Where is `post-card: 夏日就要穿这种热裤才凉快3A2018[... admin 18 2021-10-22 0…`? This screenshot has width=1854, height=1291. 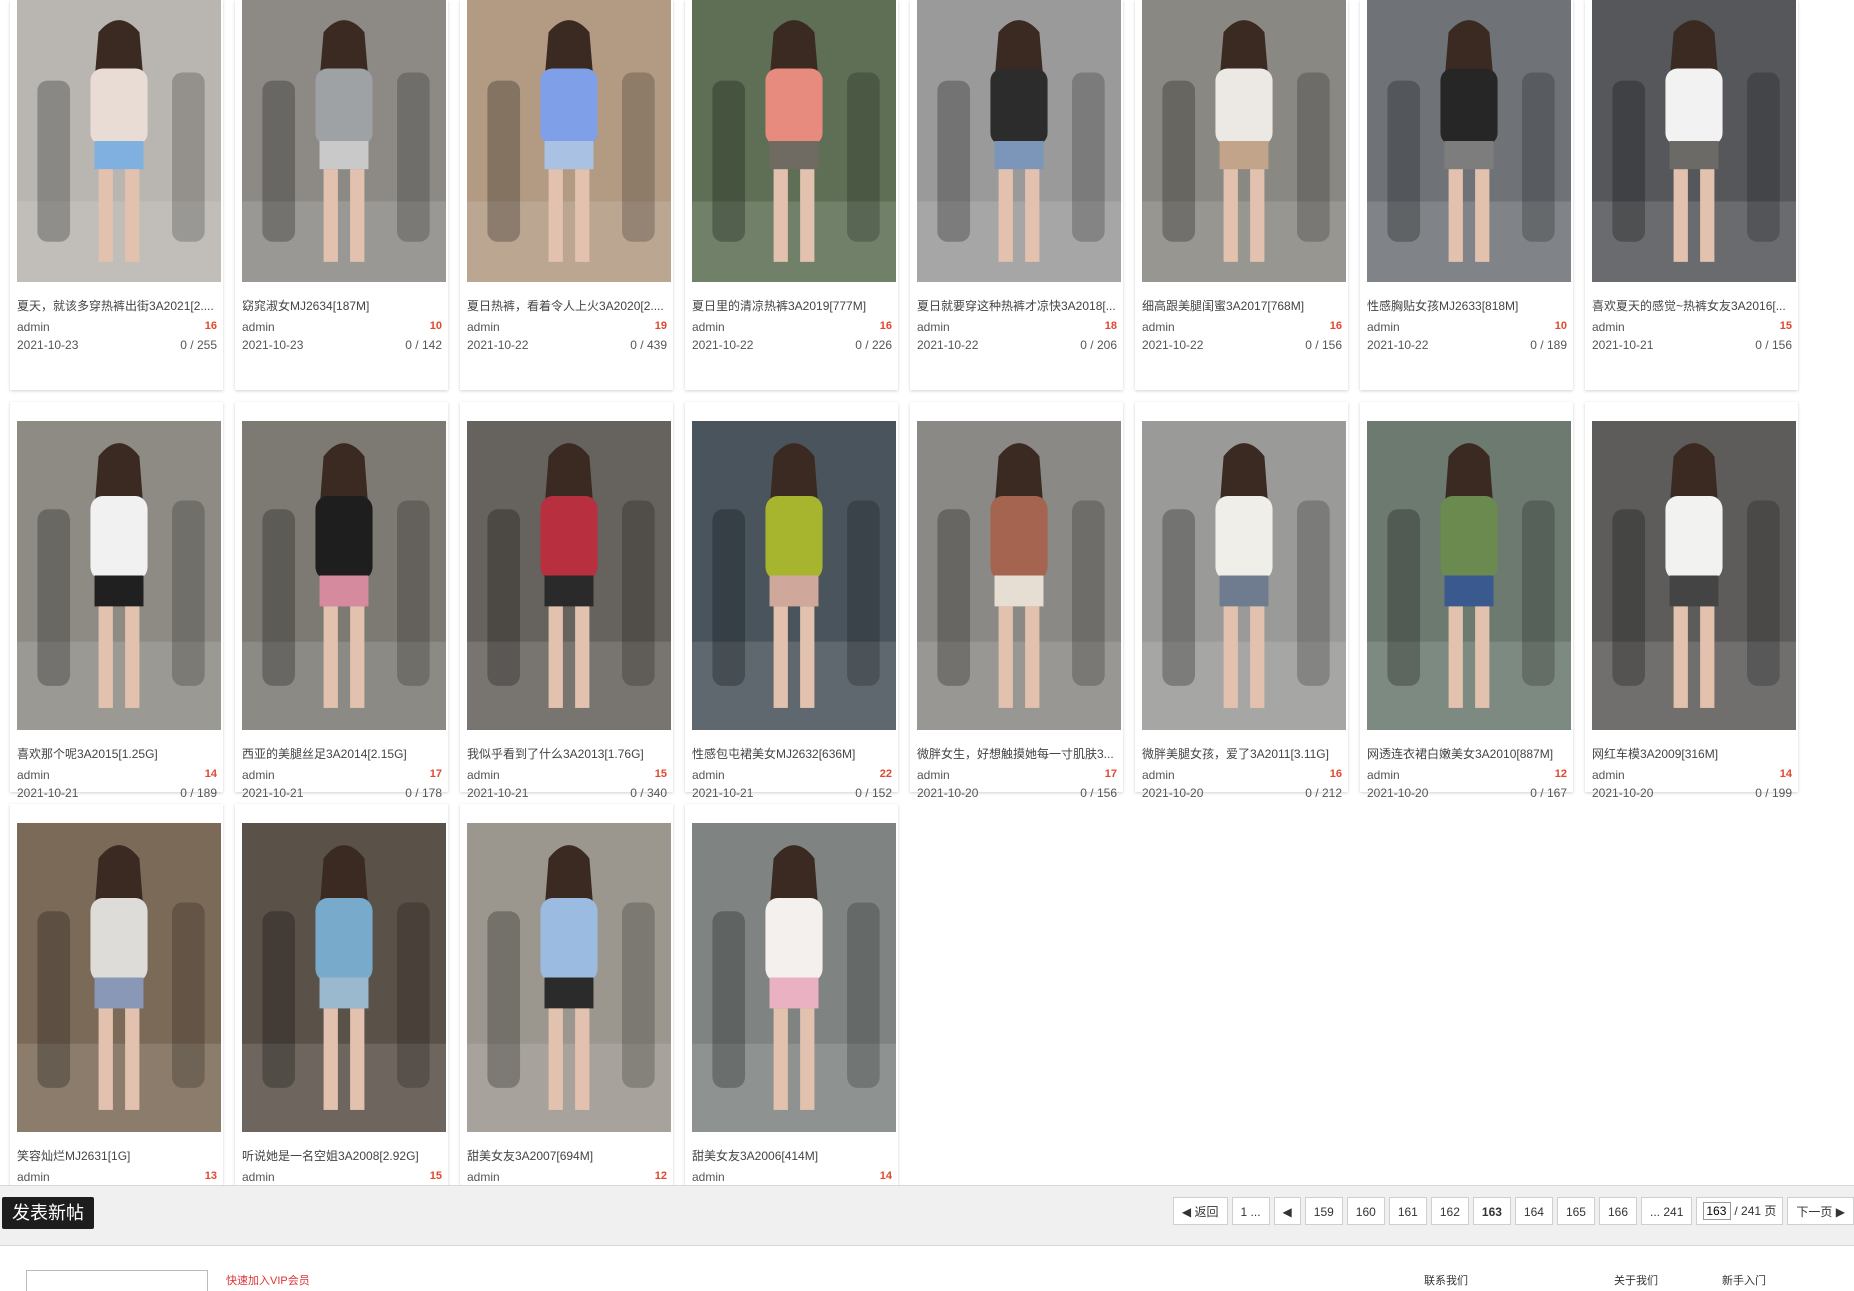
post-card: 夏日就要穿这种热裤才凉快3A2018[... admin 18 2021-10-22 0… is located at coordinates (1016, 195).